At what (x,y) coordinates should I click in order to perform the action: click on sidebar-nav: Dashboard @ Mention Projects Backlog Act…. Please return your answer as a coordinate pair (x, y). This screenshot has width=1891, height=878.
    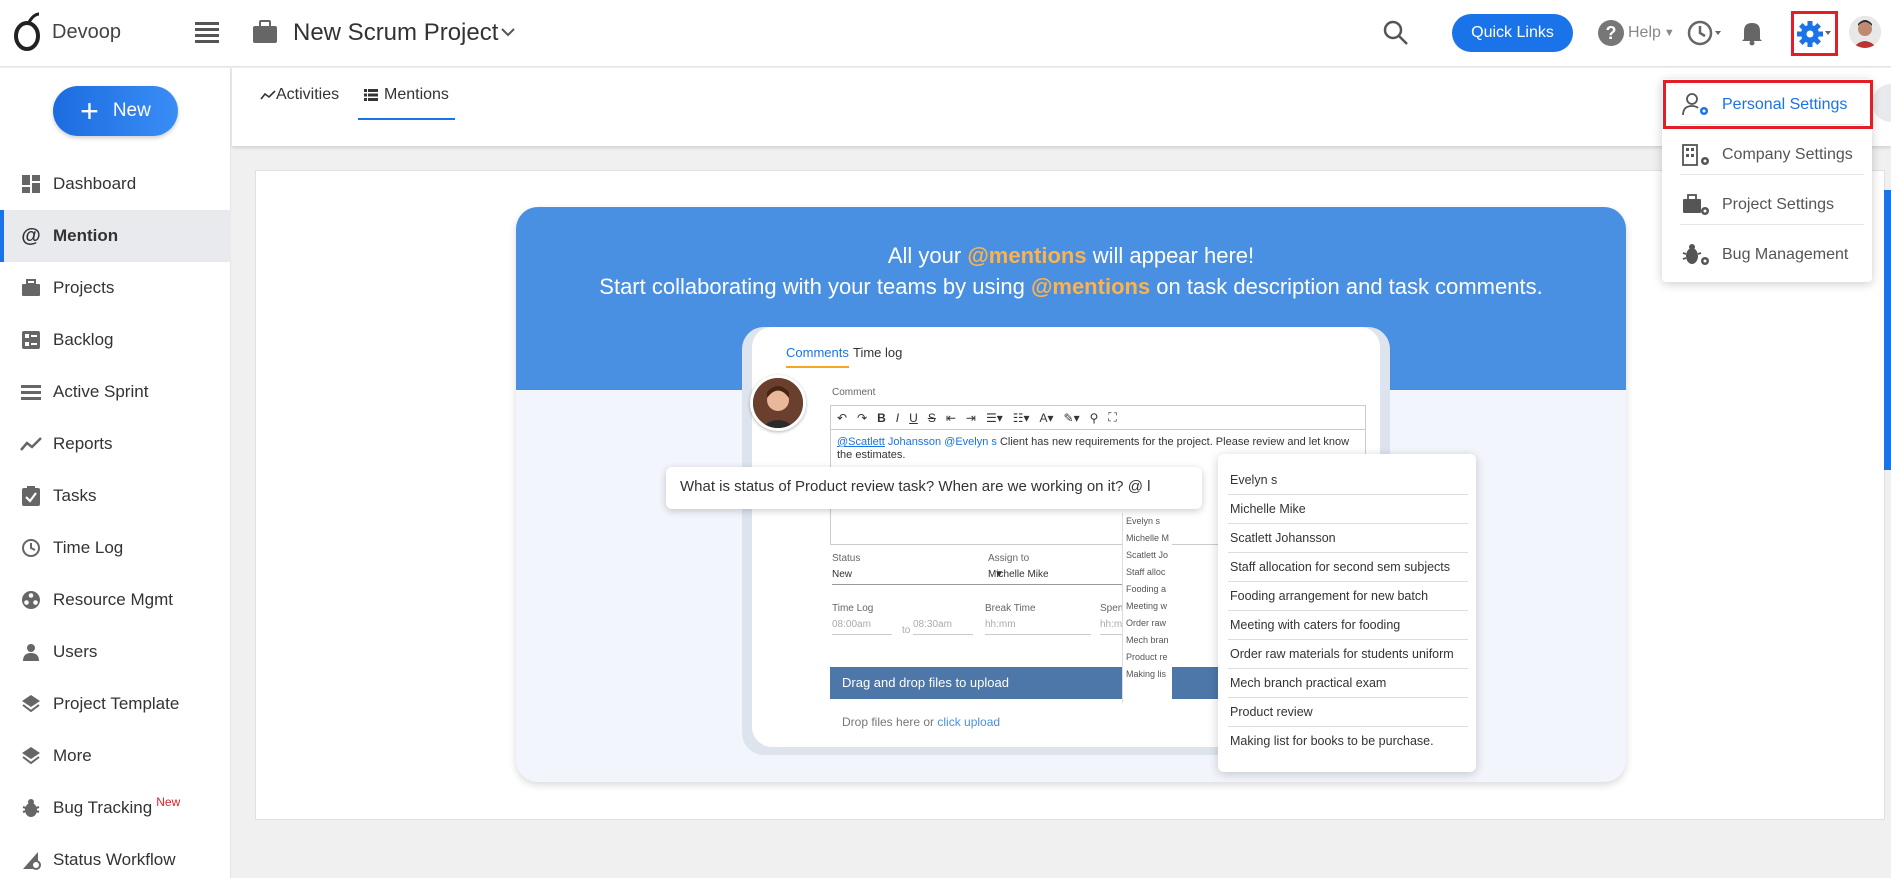
    Looking at the image, I should click on (115, 518).